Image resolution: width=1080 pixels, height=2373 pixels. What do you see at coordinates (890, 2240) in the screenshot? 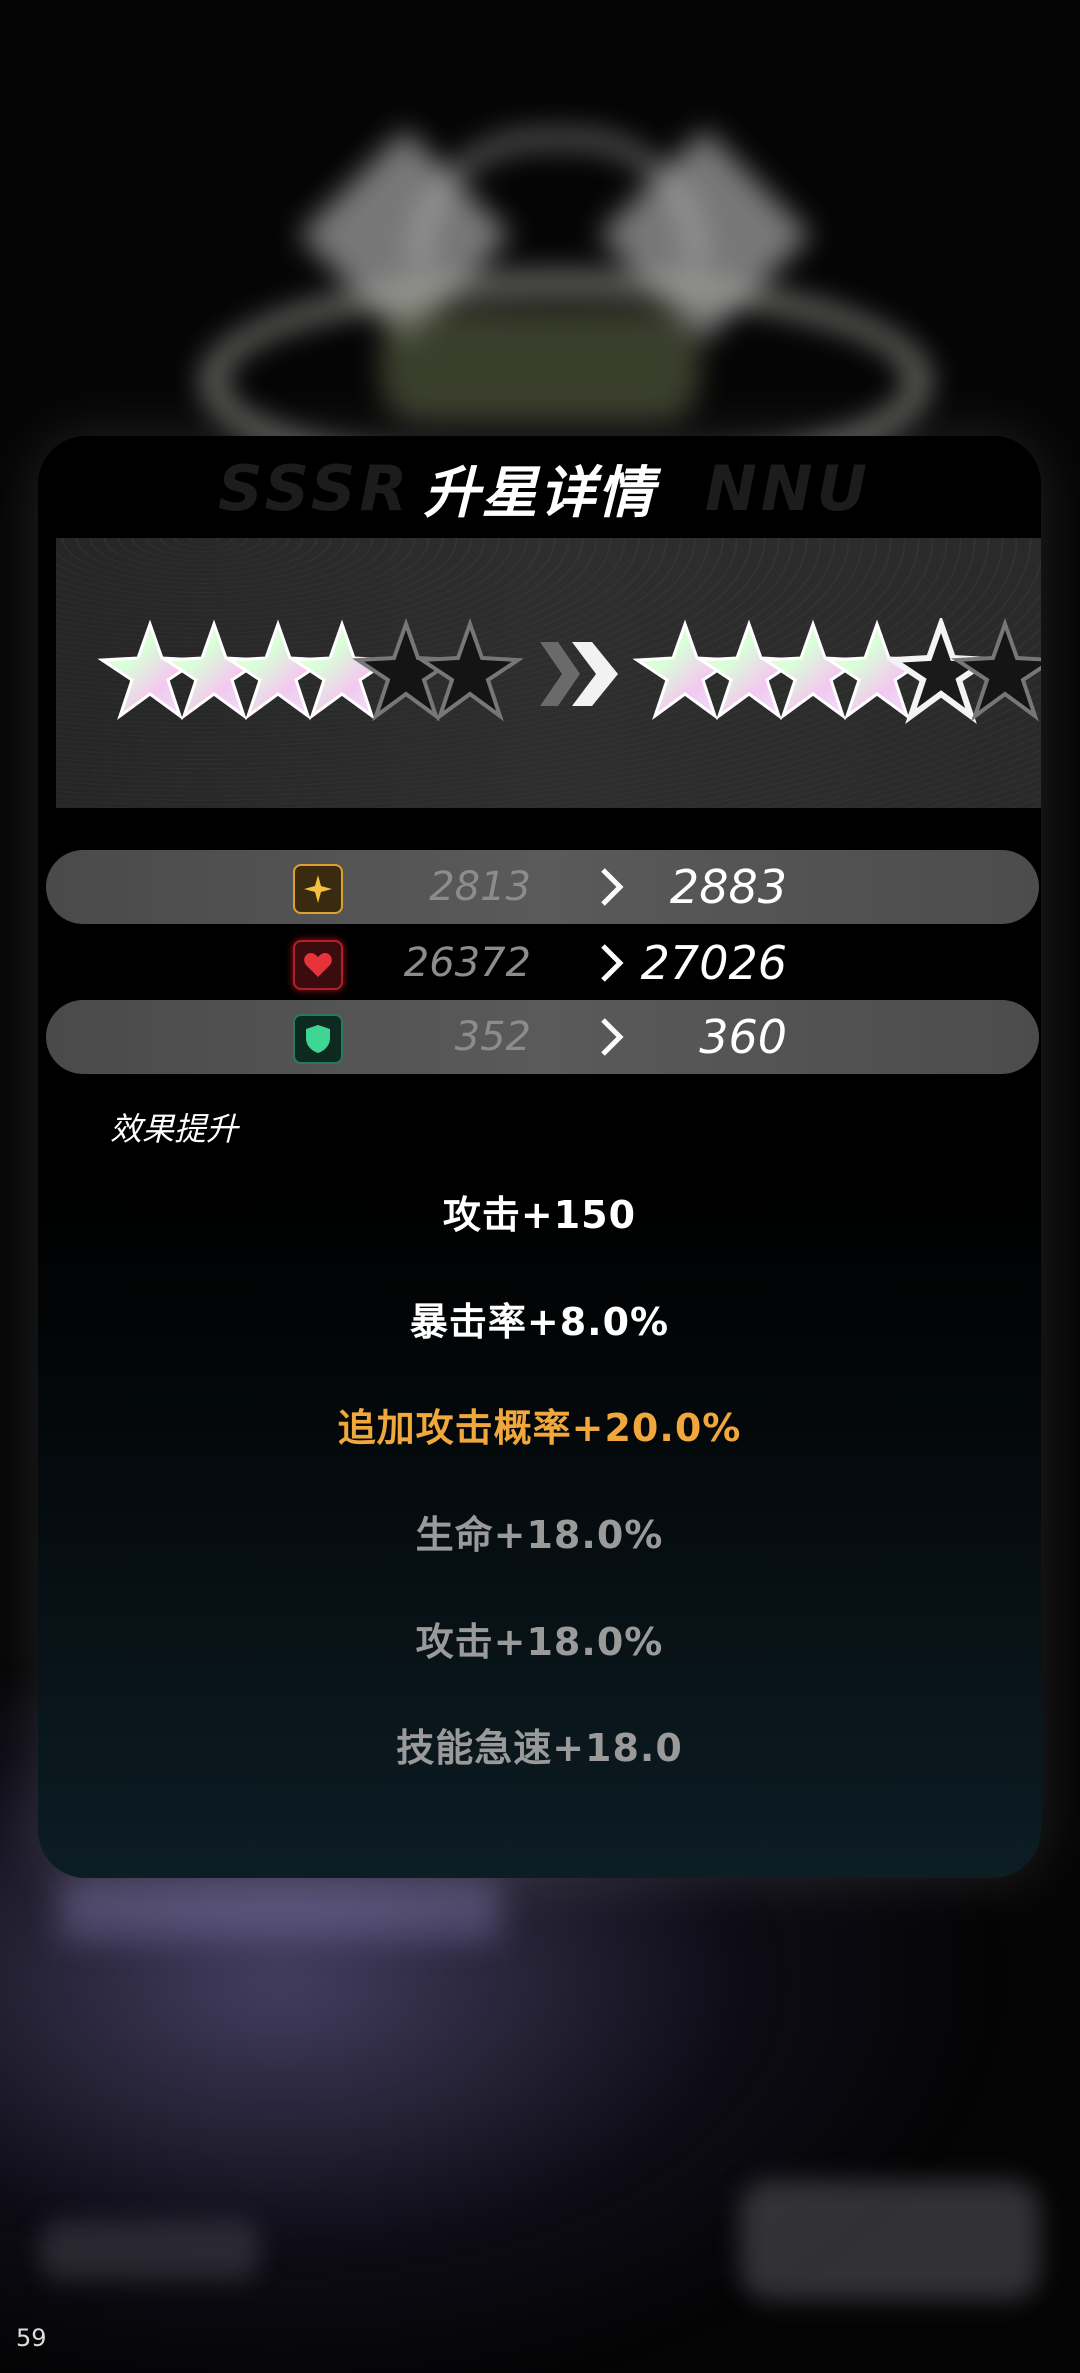
I see `background-action-button` at bounding box center [890, 2240].